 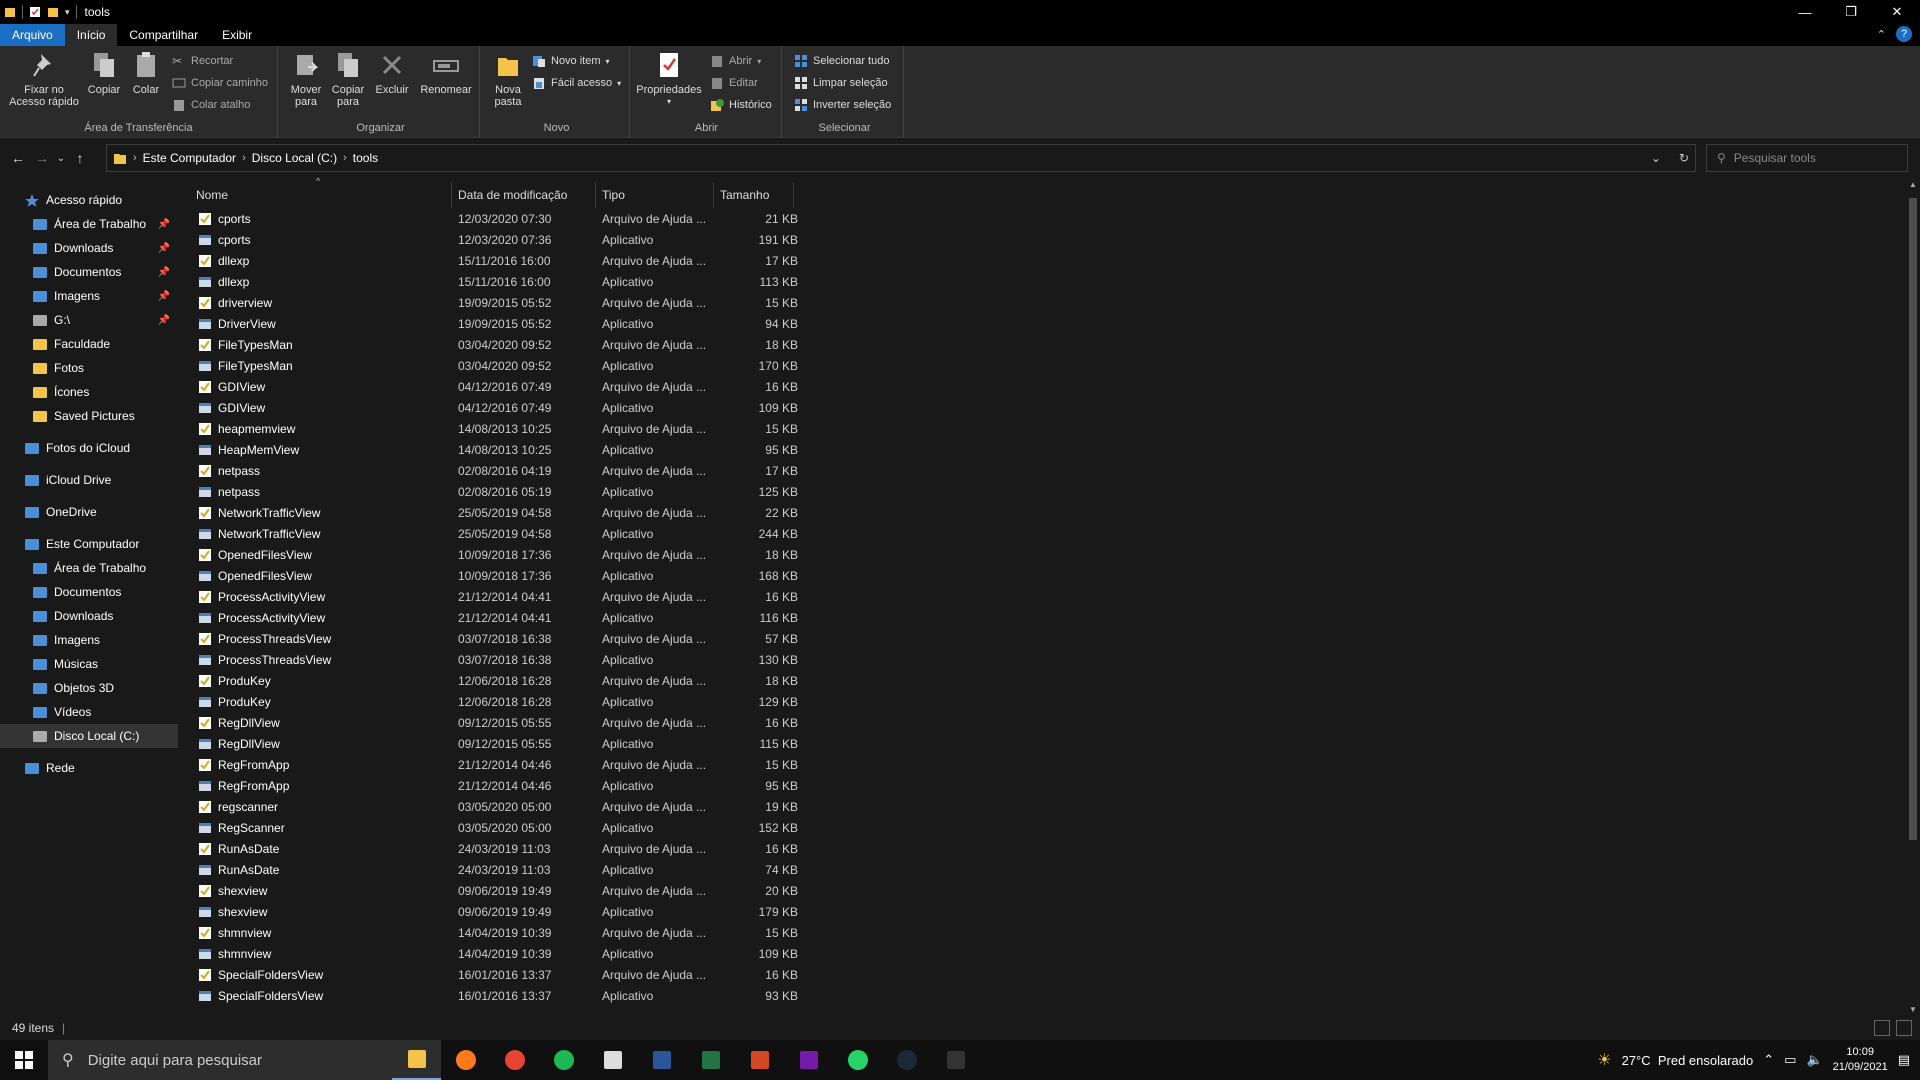 I want to click on weather-text: 27°C Pred ensolarado, so click(x=1688, y=1060).